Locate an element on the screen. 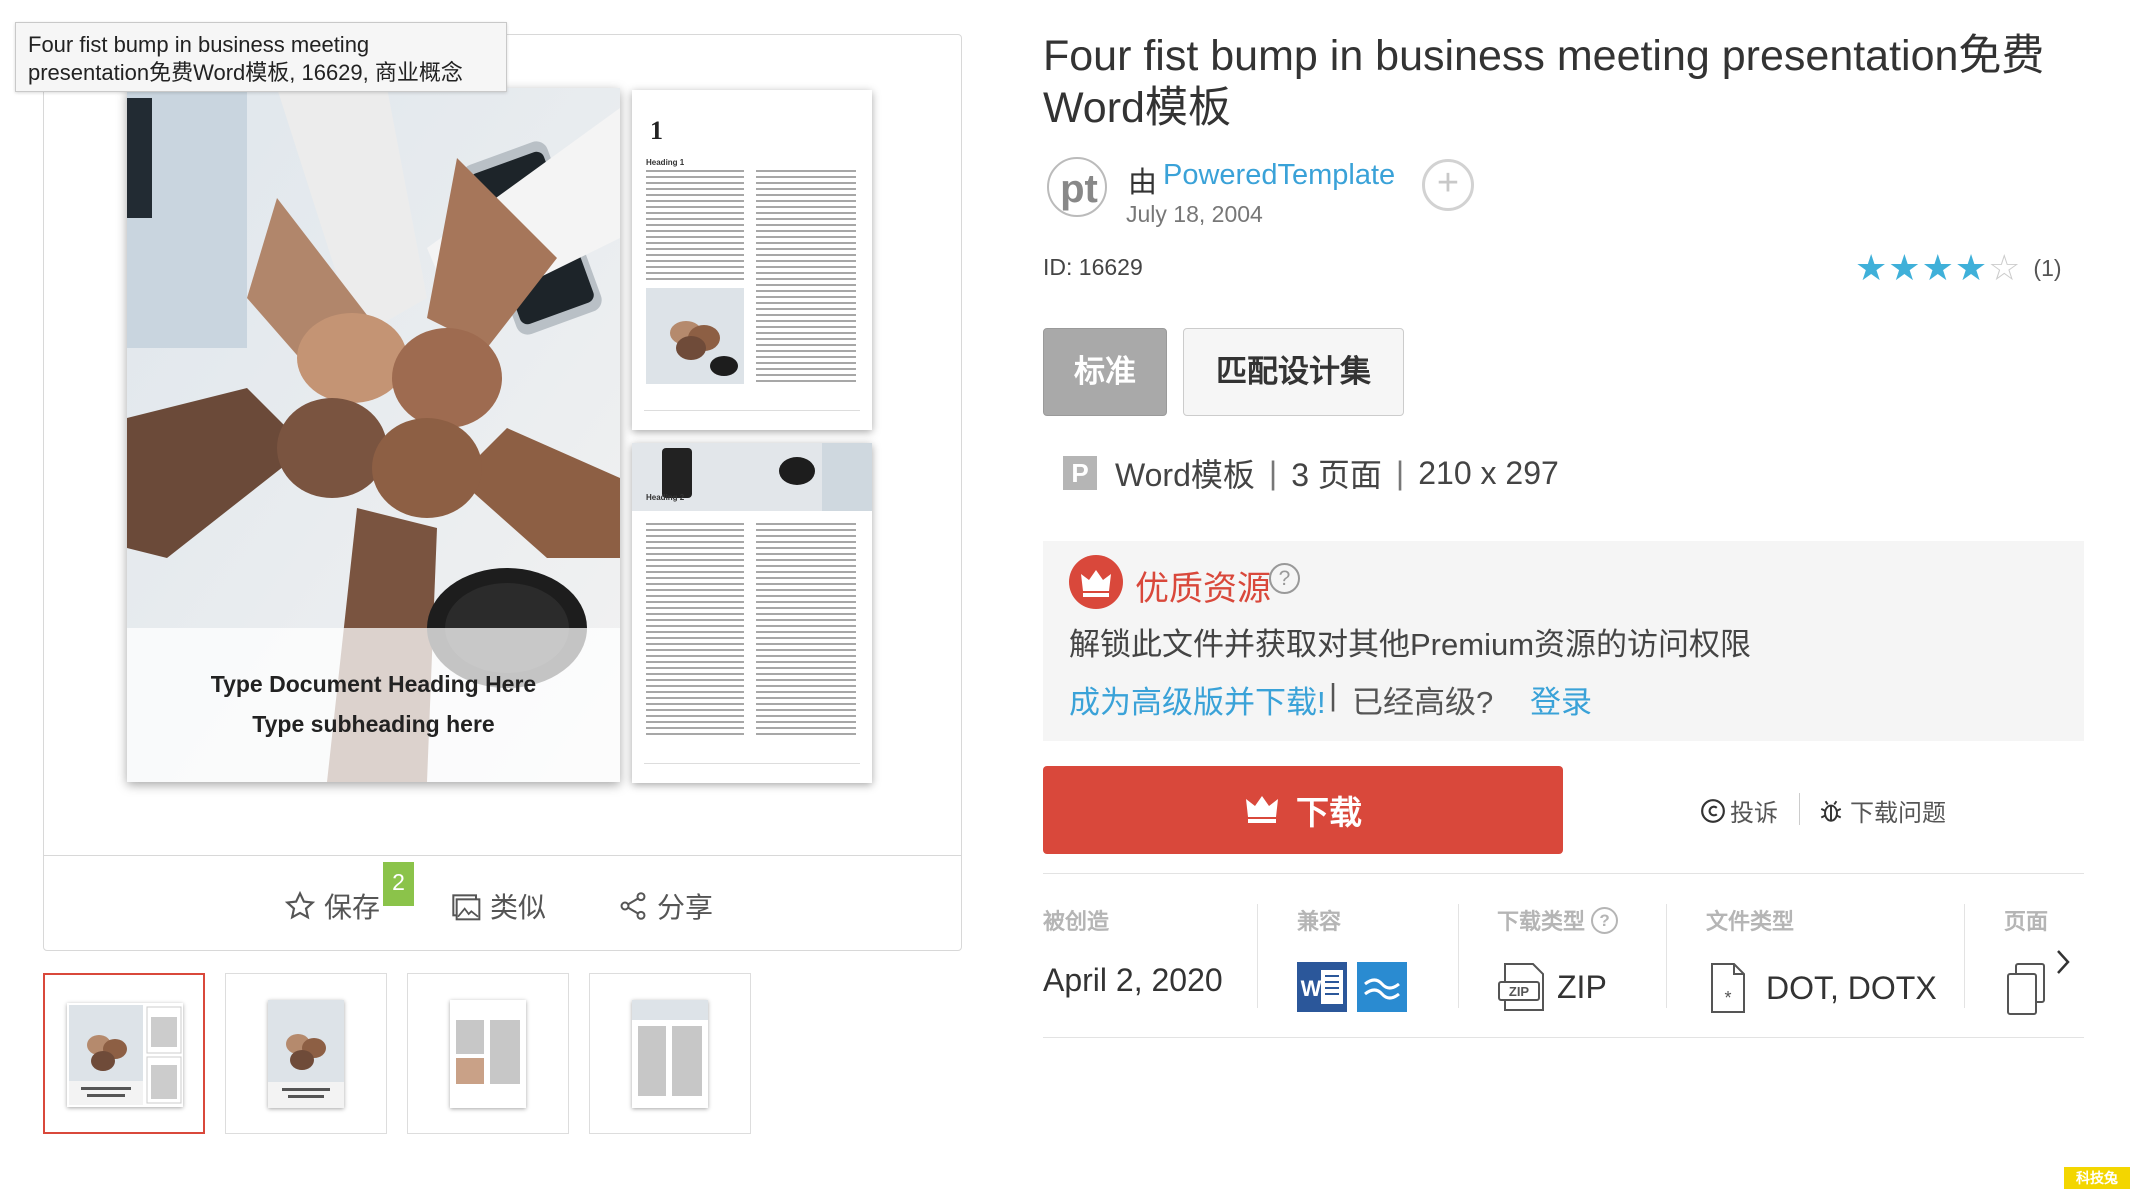 This screenshot has height=1194, width=2138. file-type-label: 文件类型 is located at coordinates (1750, 921).